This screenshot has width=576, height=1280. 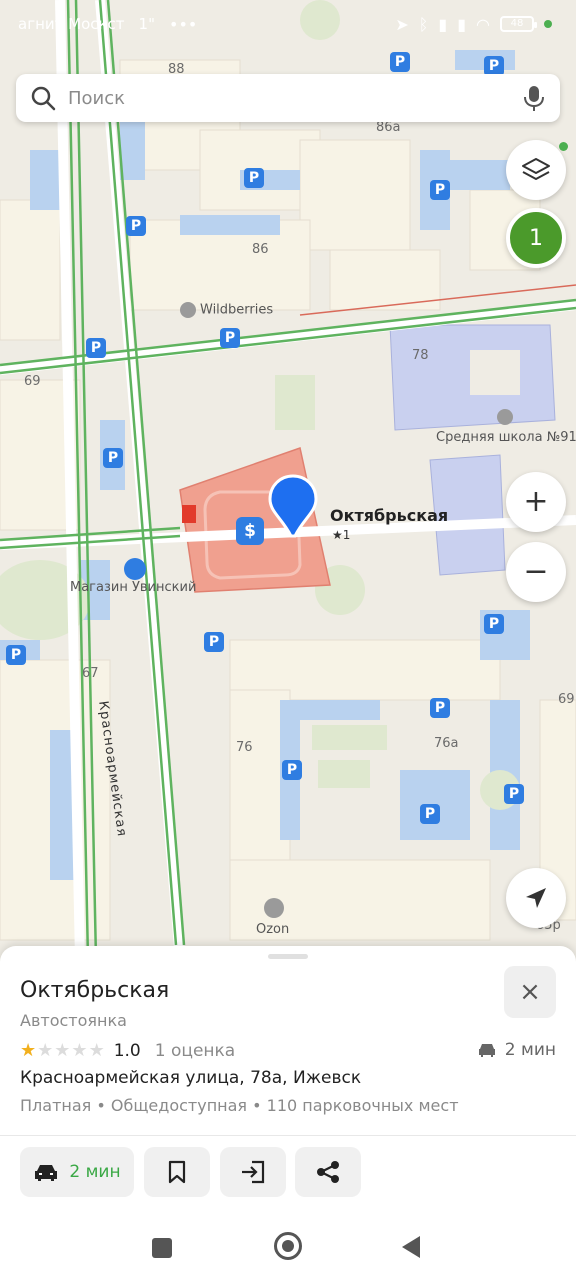 I want to click on place-category: Автостоянка, so click(x=73, y=1020).